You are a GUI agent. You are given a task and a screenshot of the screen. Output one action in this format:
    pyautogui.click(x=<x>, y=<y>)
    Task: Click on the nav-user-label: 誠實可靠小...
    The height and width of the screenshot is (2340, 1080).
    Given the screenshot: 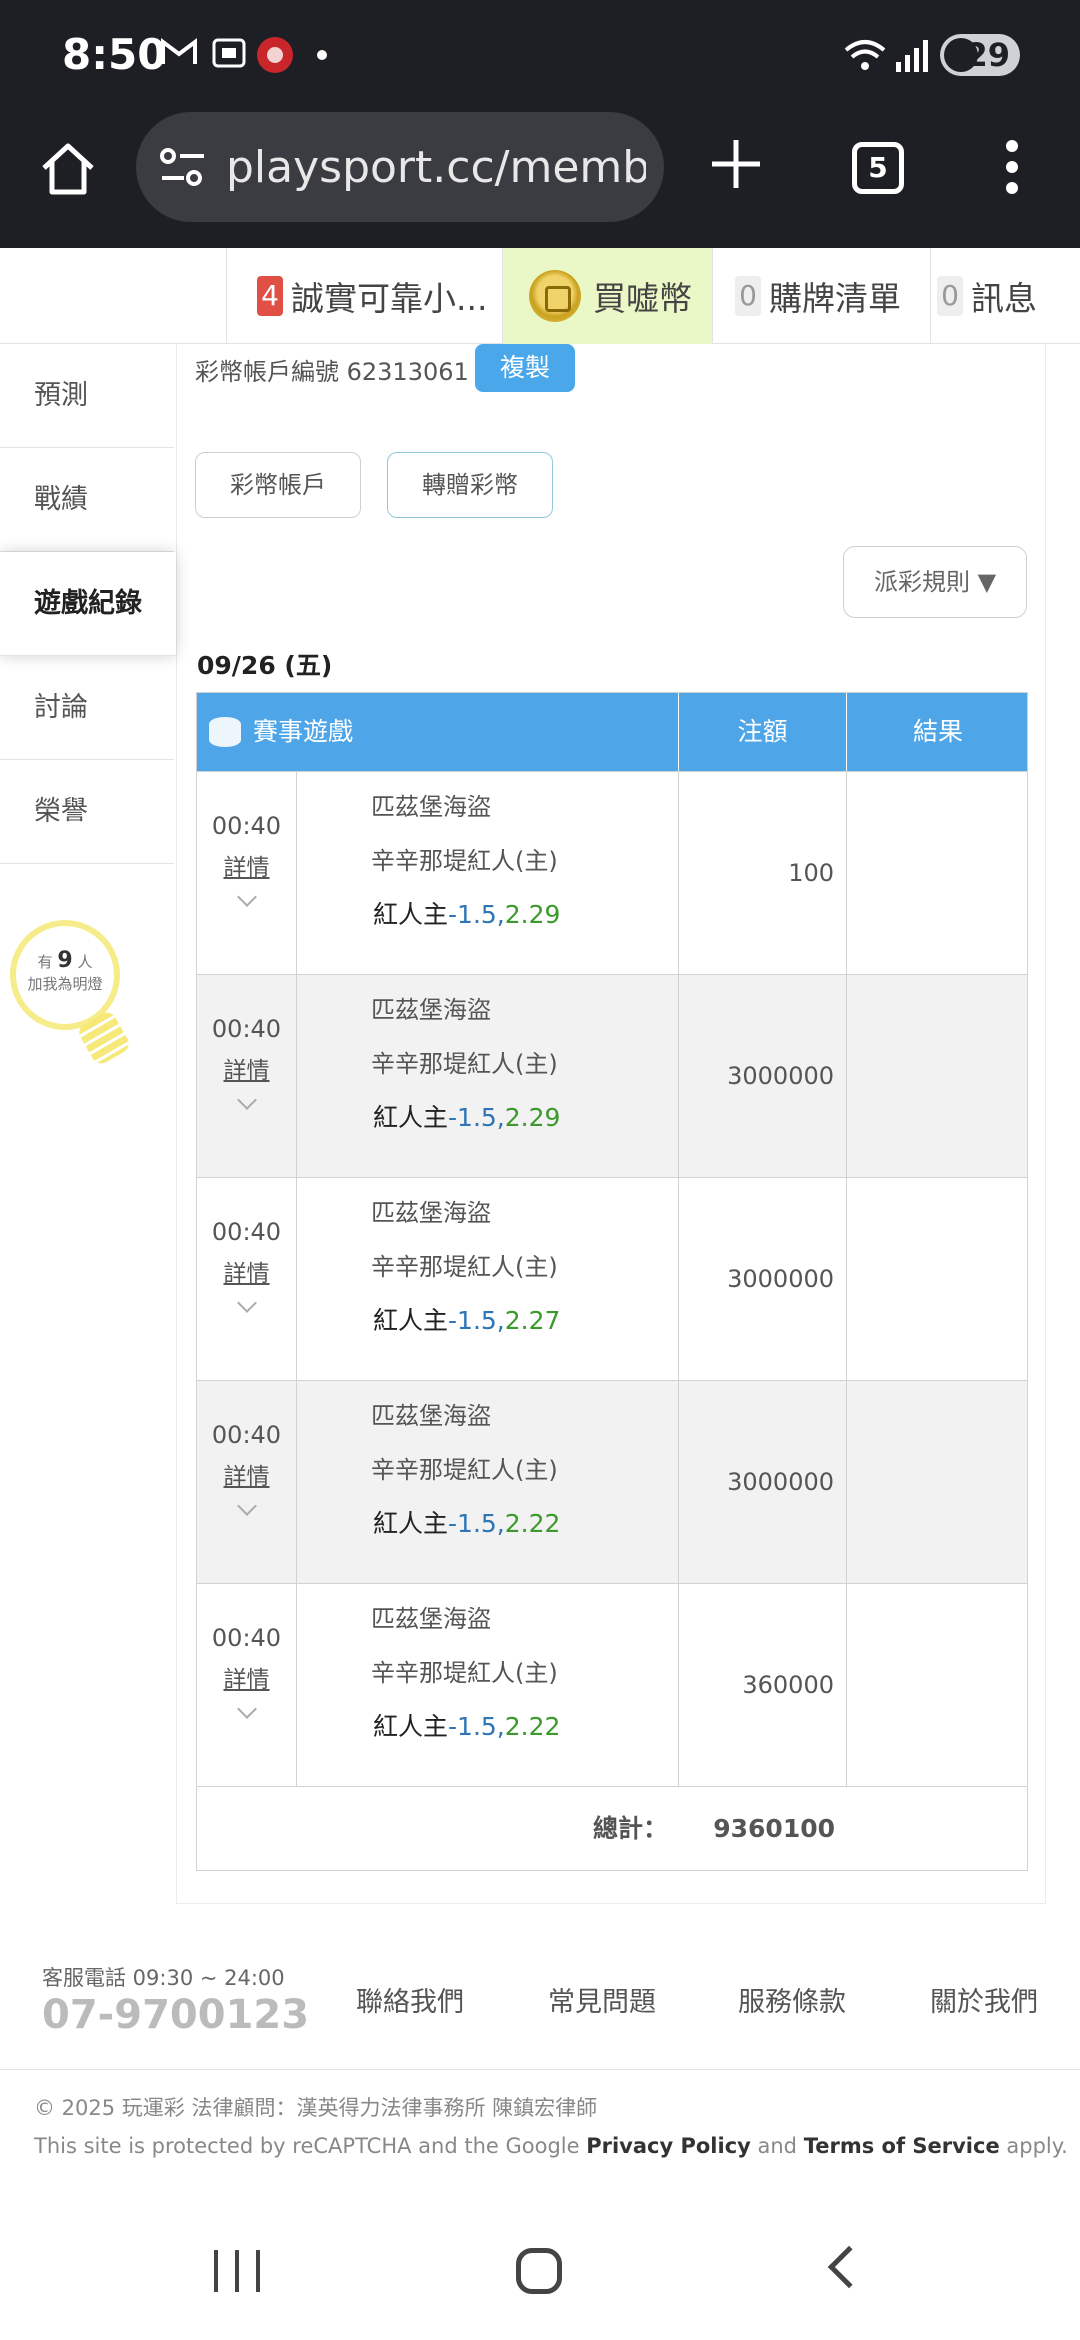 What is the action you would take?
    pyautogui.click(x=389, y=298)
    